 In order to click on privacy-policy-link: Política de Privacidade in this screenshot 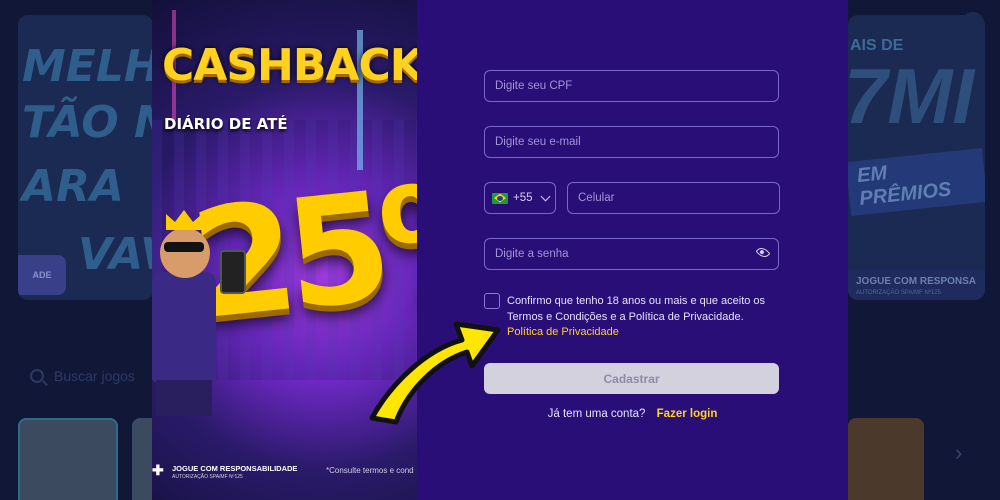, I will do `click(563, 332)`.